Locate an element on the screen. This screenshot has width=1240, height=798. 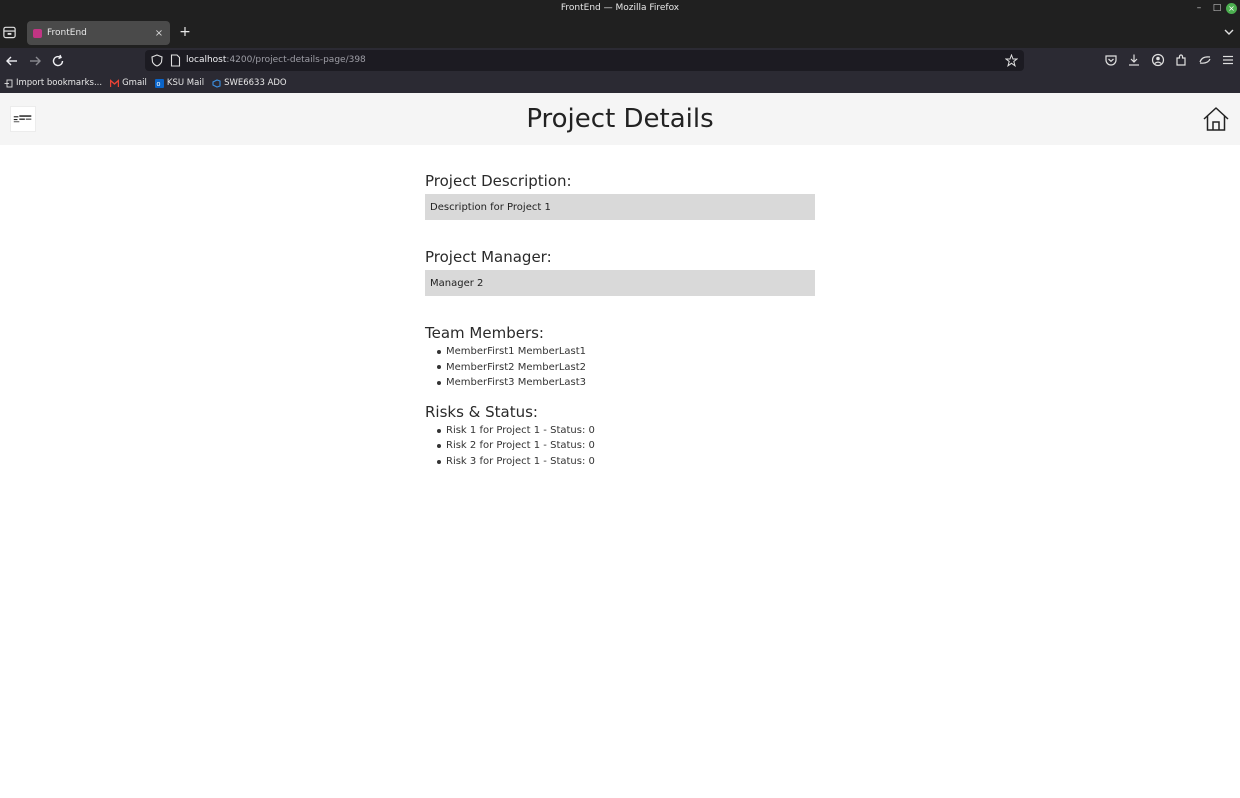
bookmark-star-icon is located at coordinates (1011, 60).